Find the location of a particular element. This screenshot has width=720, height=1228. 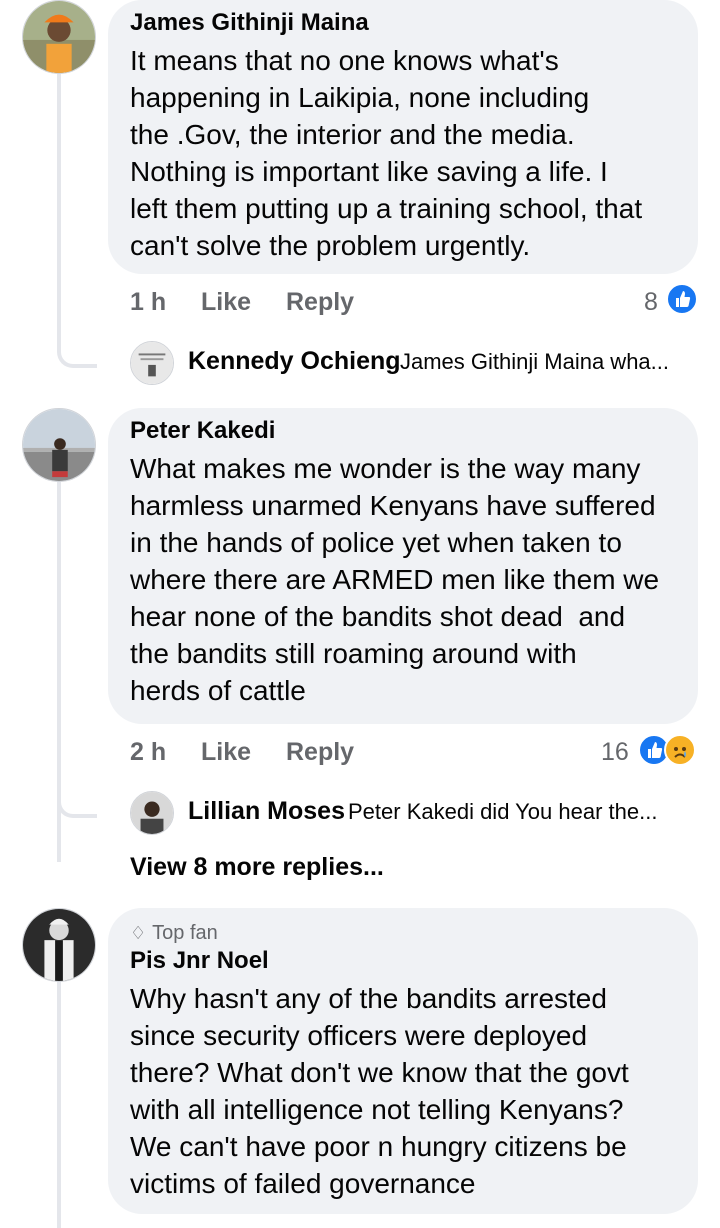

reply-author: Kennedy Ochieng is located at coordinates (294, 361).